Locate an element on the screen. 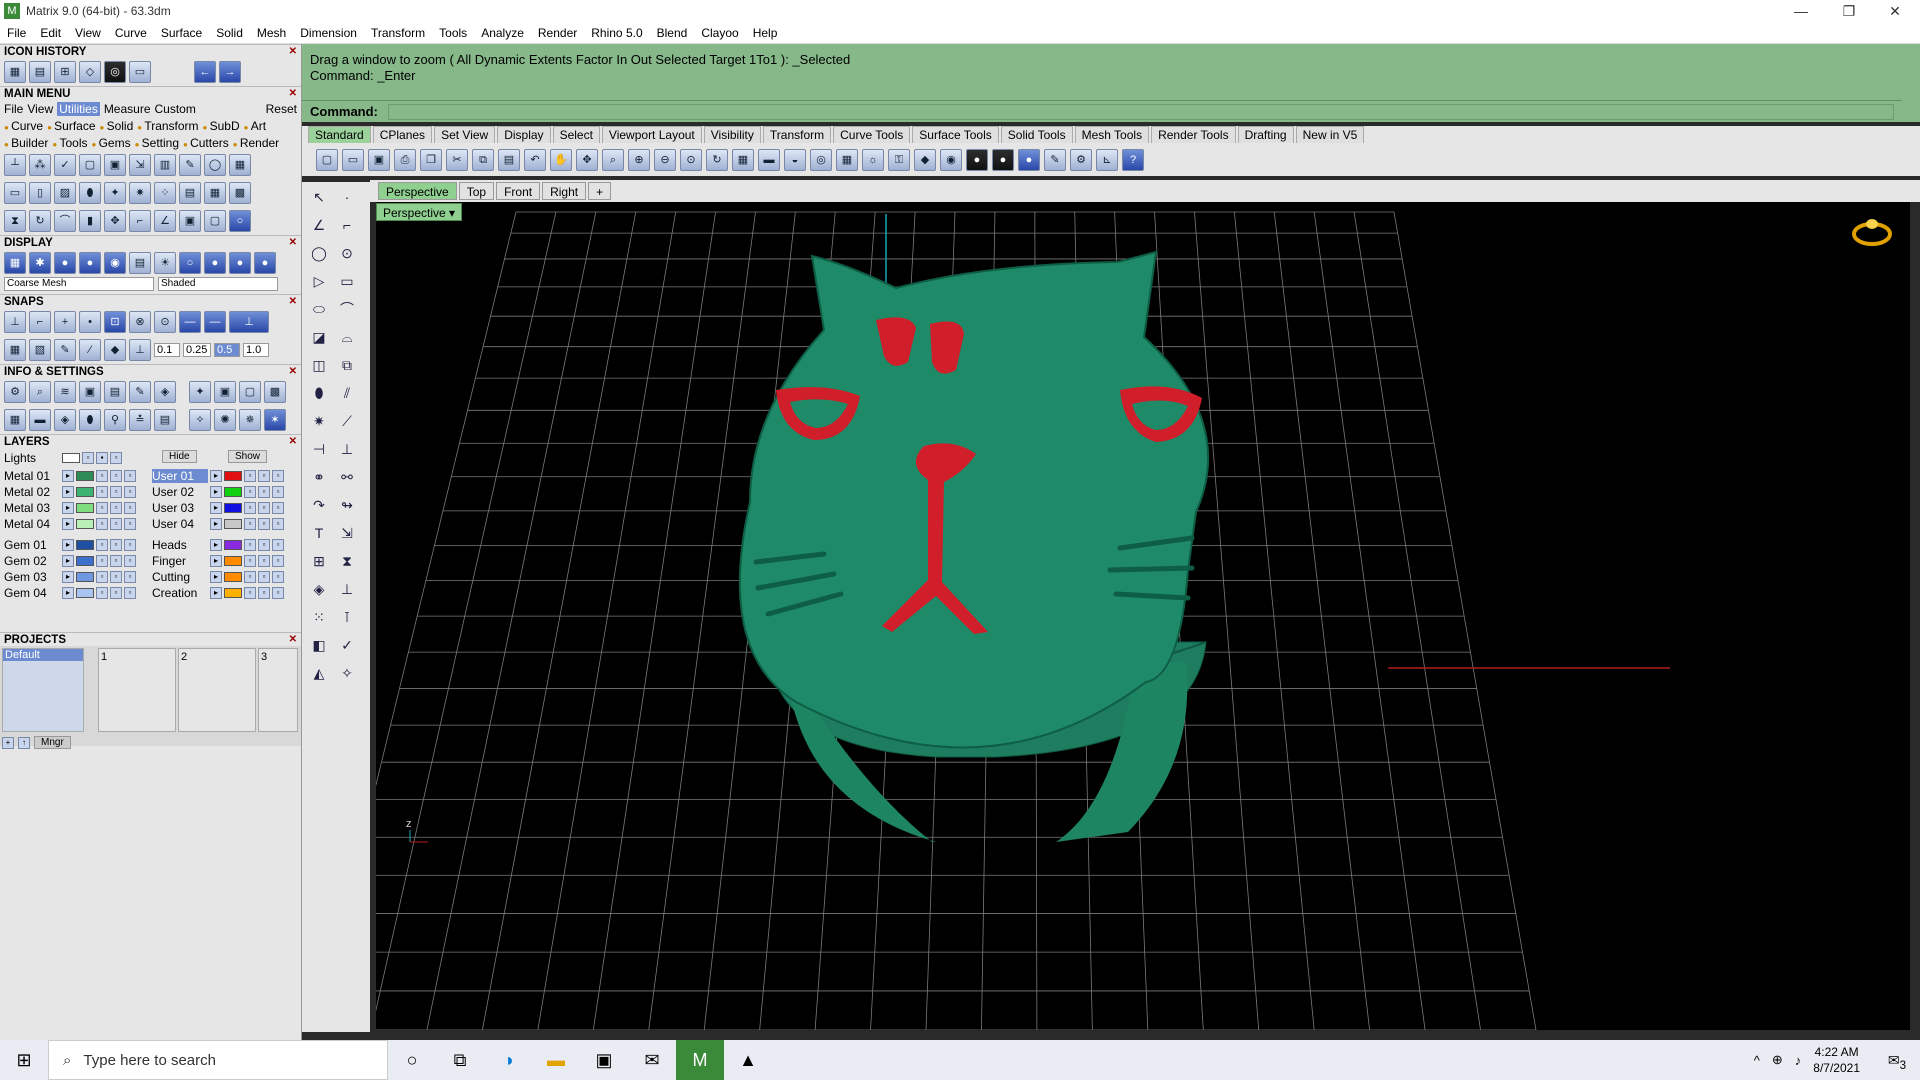 The height and width of the screenshot is (1080, 1920). hide-button: Hide is located at coordinates (179, 456).